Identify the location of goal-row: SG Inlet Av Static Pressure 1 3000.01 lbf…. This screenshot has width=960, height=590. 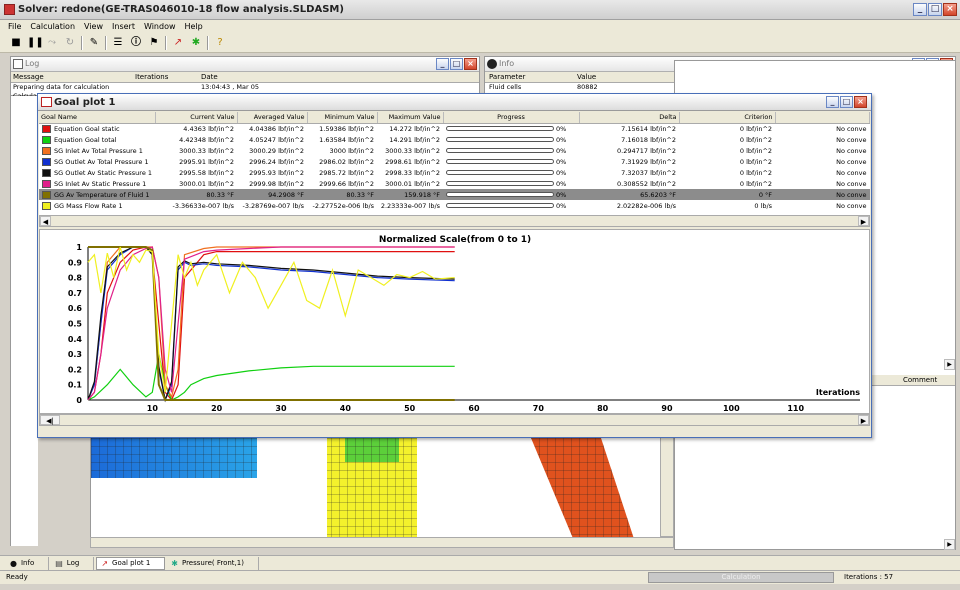
(454, 183).